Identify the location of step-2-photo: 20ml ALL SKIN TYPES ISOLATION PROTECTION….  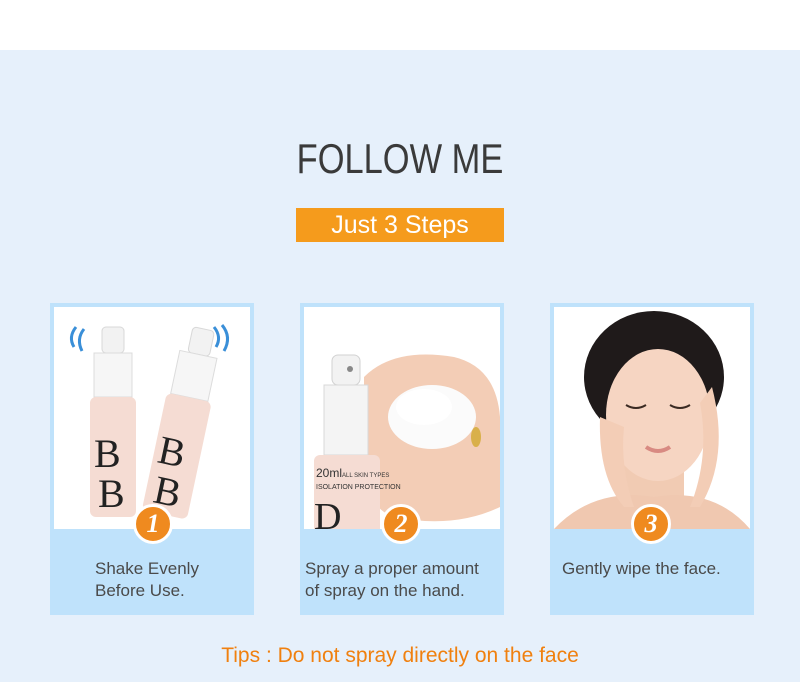
(402, 418).